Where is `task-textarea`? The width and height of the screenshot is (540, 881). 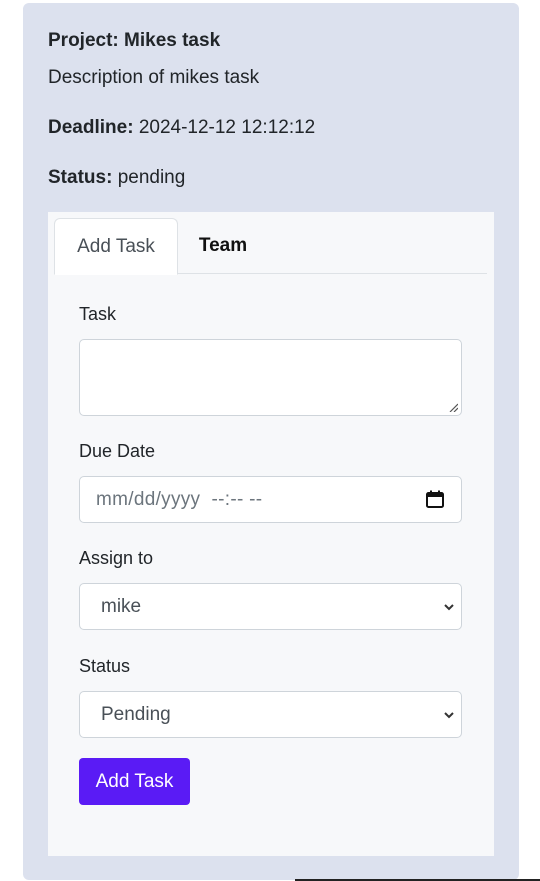 task-textarea is located at coordinates (270, 377).